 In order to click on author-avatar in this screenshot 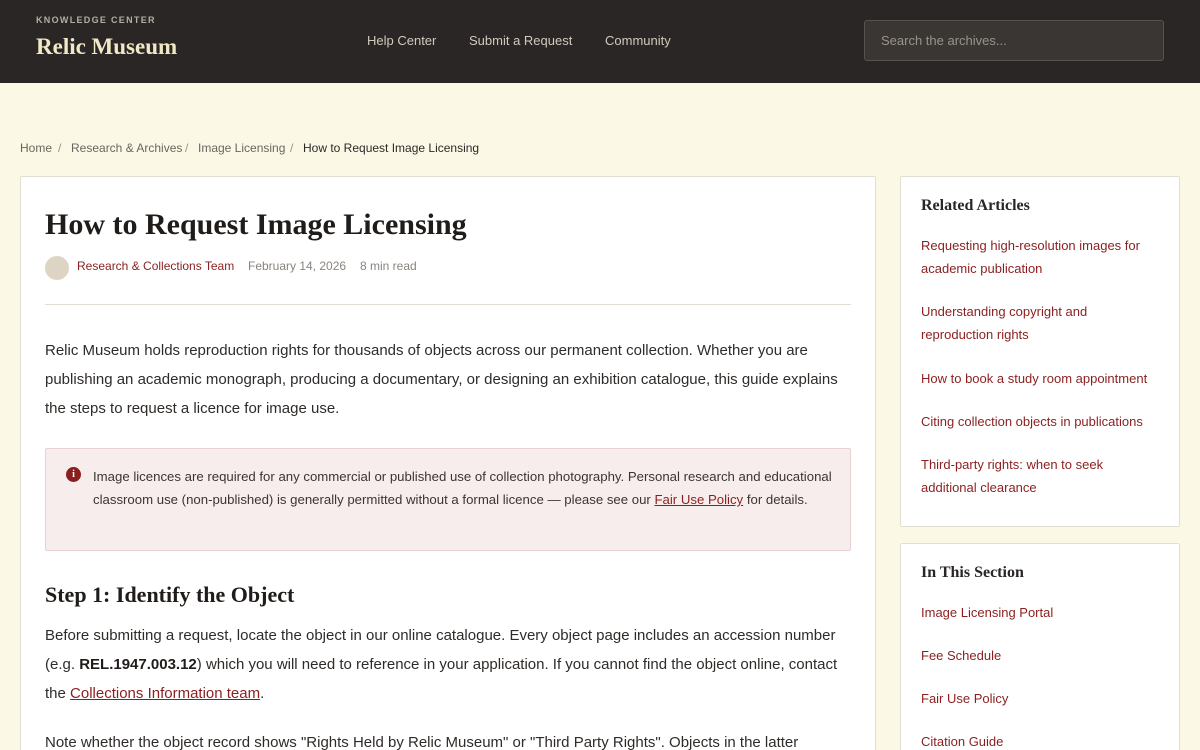, I will do `click(57, 268)`.